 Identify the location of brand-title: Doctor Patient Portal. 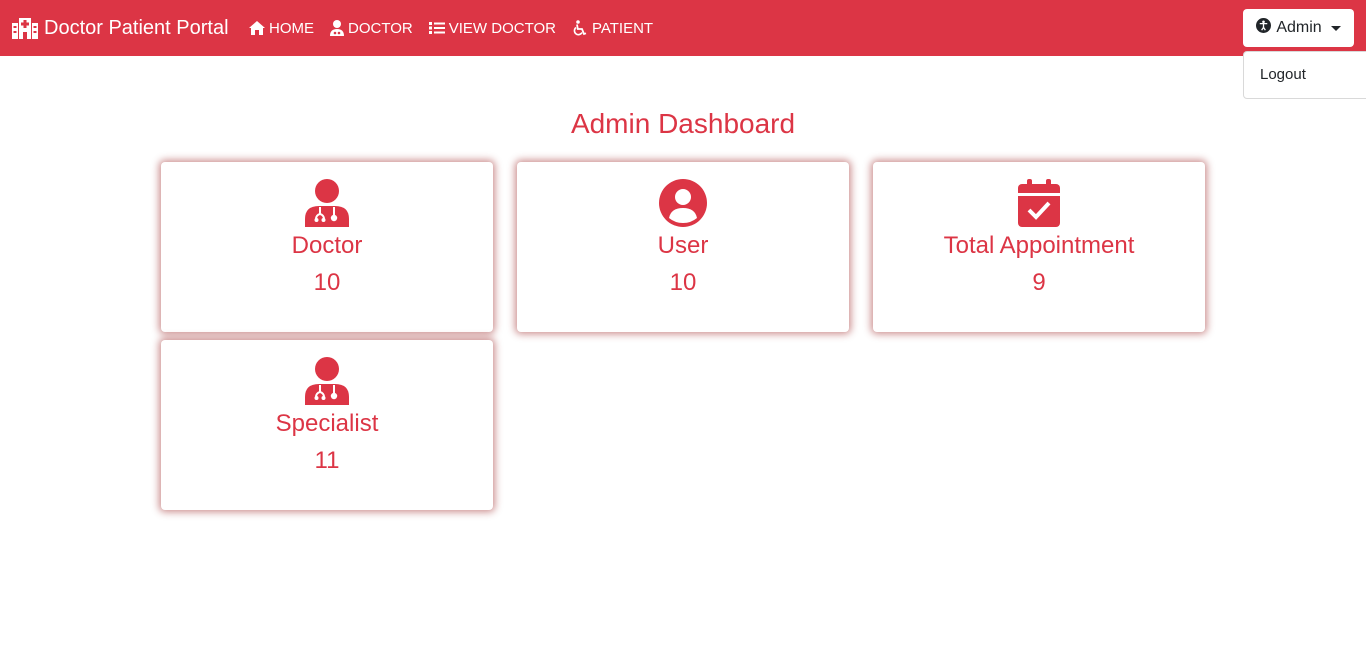
(136, 27).